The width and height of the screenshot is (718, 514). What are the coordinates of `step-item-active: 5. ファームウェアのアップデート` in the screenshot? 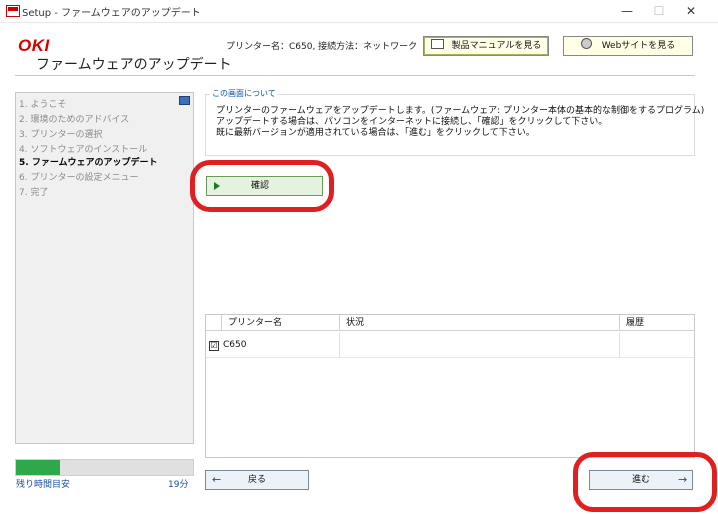 It's located at (88, 163).